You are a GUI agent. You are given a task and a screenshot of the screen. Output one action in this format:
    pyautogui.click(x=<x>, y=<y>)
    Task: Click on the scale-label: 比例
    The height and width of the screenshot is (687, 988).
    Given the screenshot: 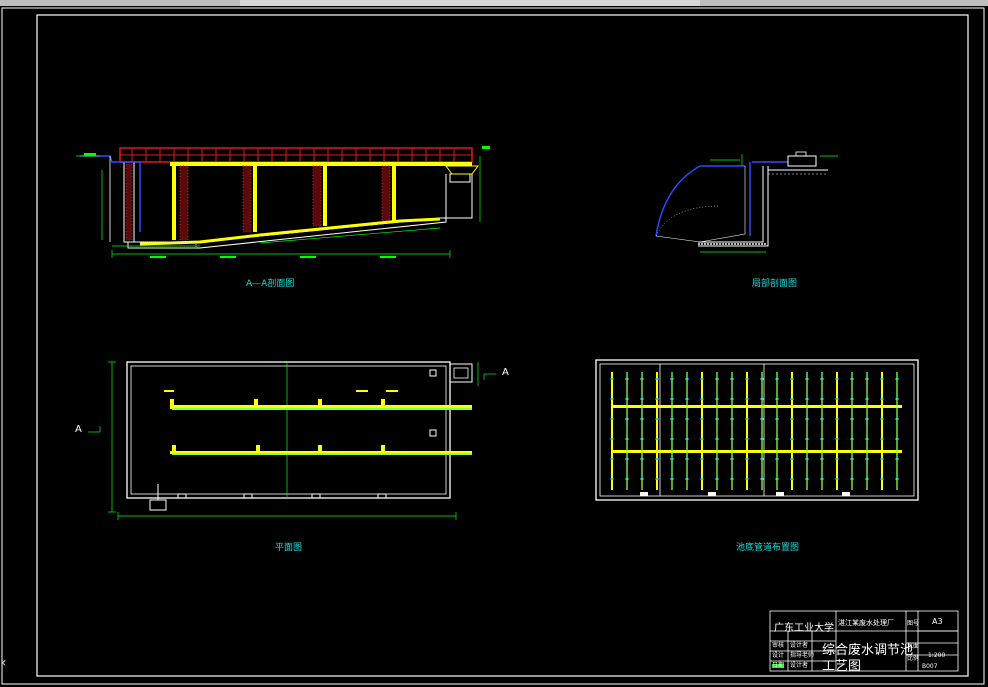 What is the action you would take?
    pyautogui.click(x=913, y=658)
    